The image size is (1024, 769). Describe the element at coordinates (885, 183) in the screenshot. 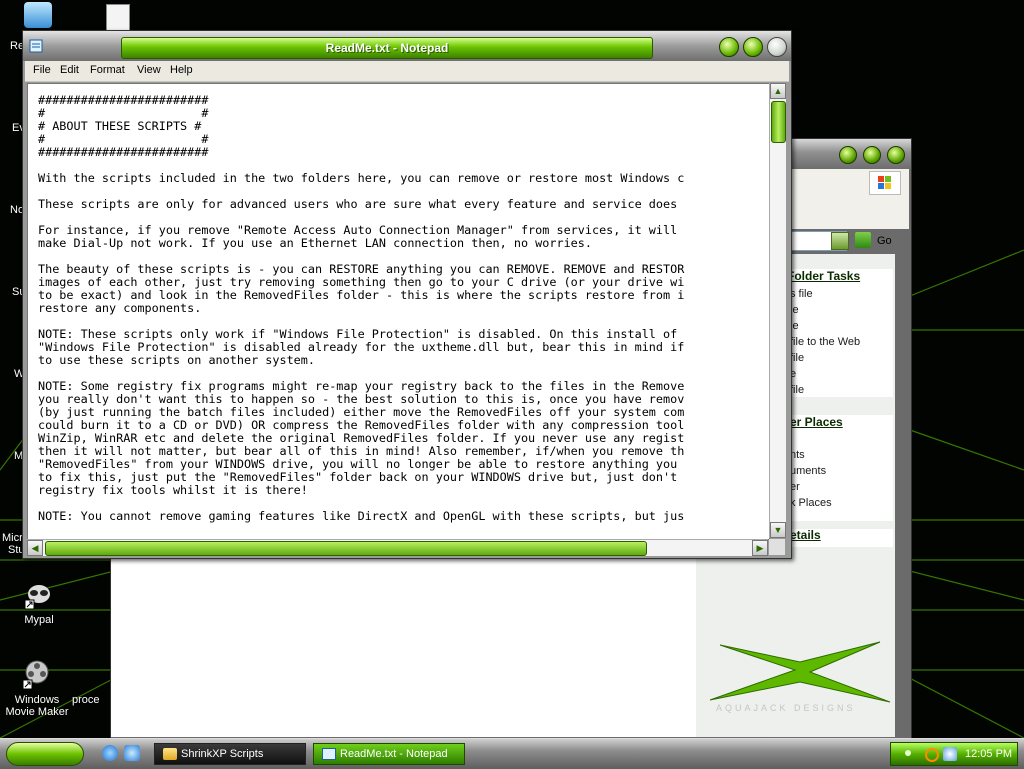

I see `windows-flag-icon` at that location.